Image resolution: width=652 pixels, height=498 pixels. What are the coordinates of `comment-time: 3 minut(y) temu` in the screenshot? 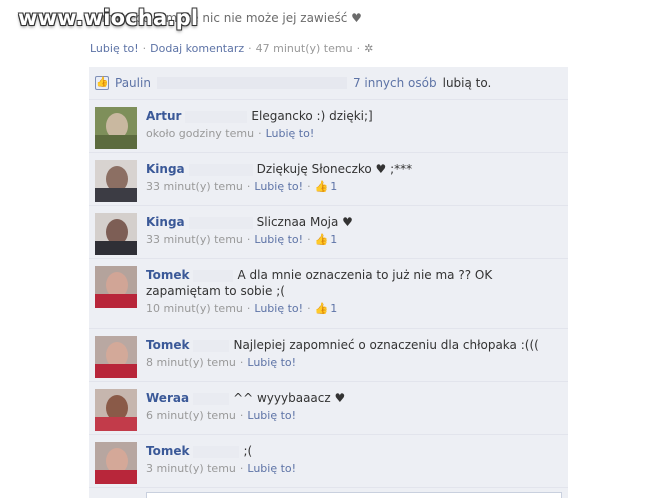 It's located at (191, 468).